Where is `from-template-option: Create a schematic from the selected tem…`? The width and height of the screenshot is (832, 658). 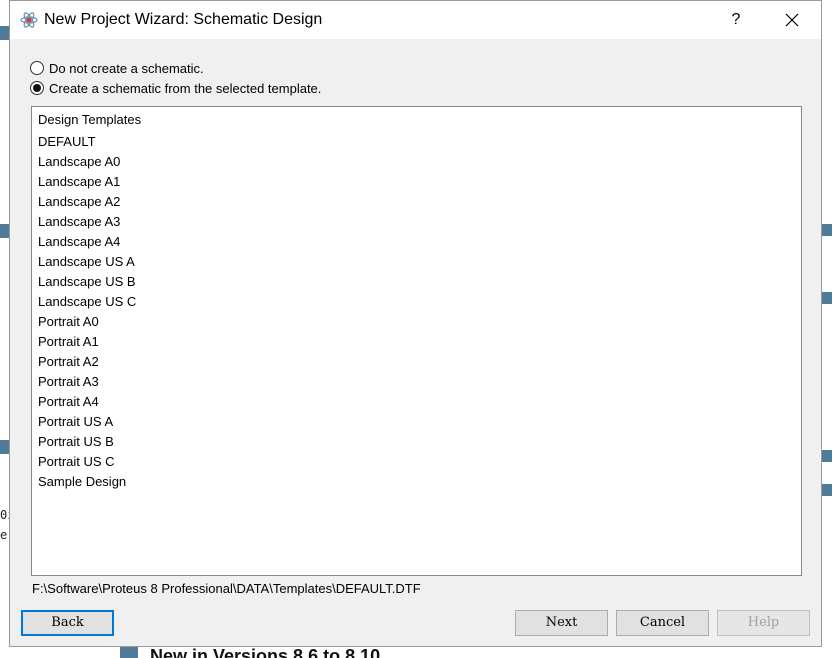
from-template-option: Create a schematic from the selected tem… is located at coordinates (175, 88).